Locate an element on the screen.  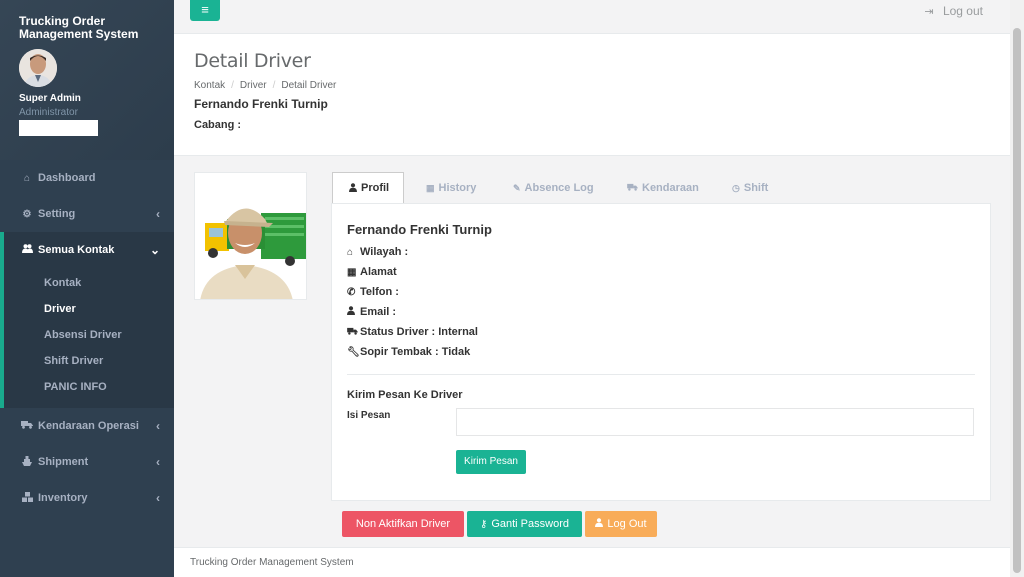
ship-icon is located at coordinates (27, 462).